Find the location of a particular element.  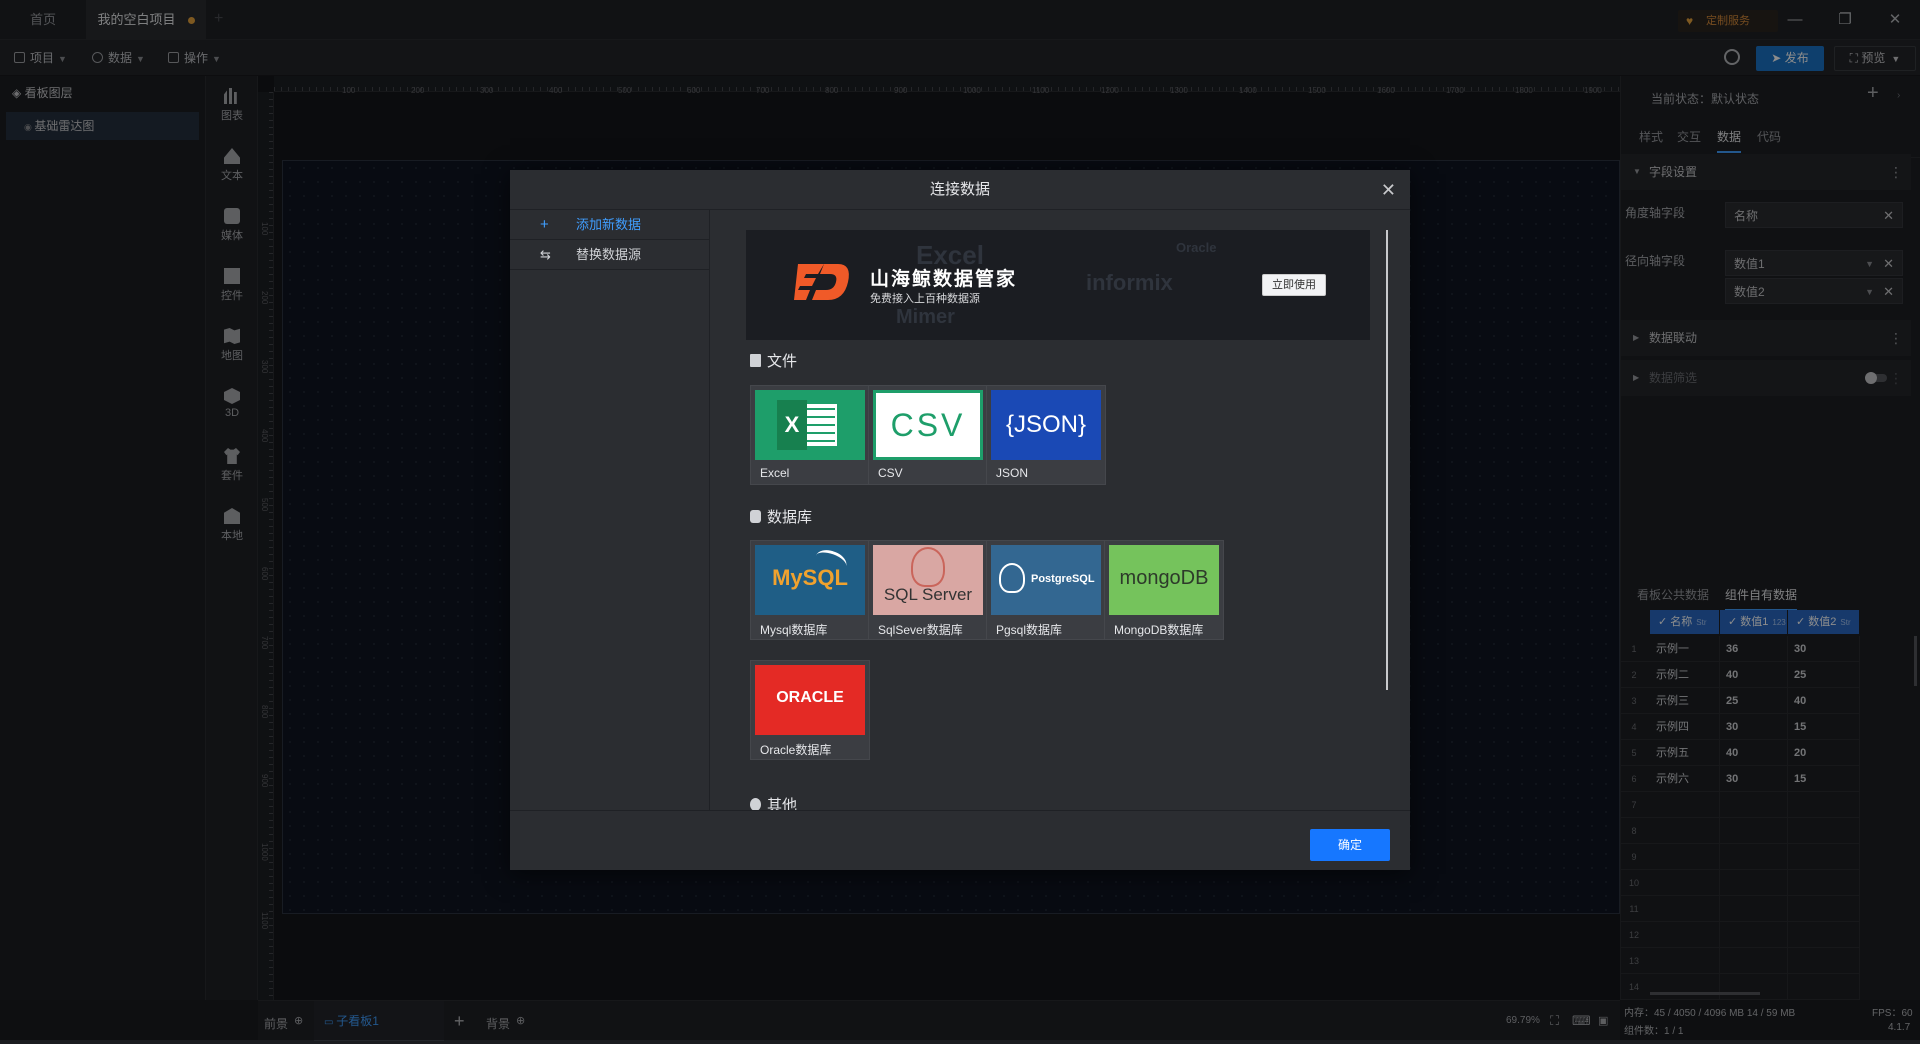

mysql-card: MySQL Mysql数据库 is located at coordinates (810, 590).